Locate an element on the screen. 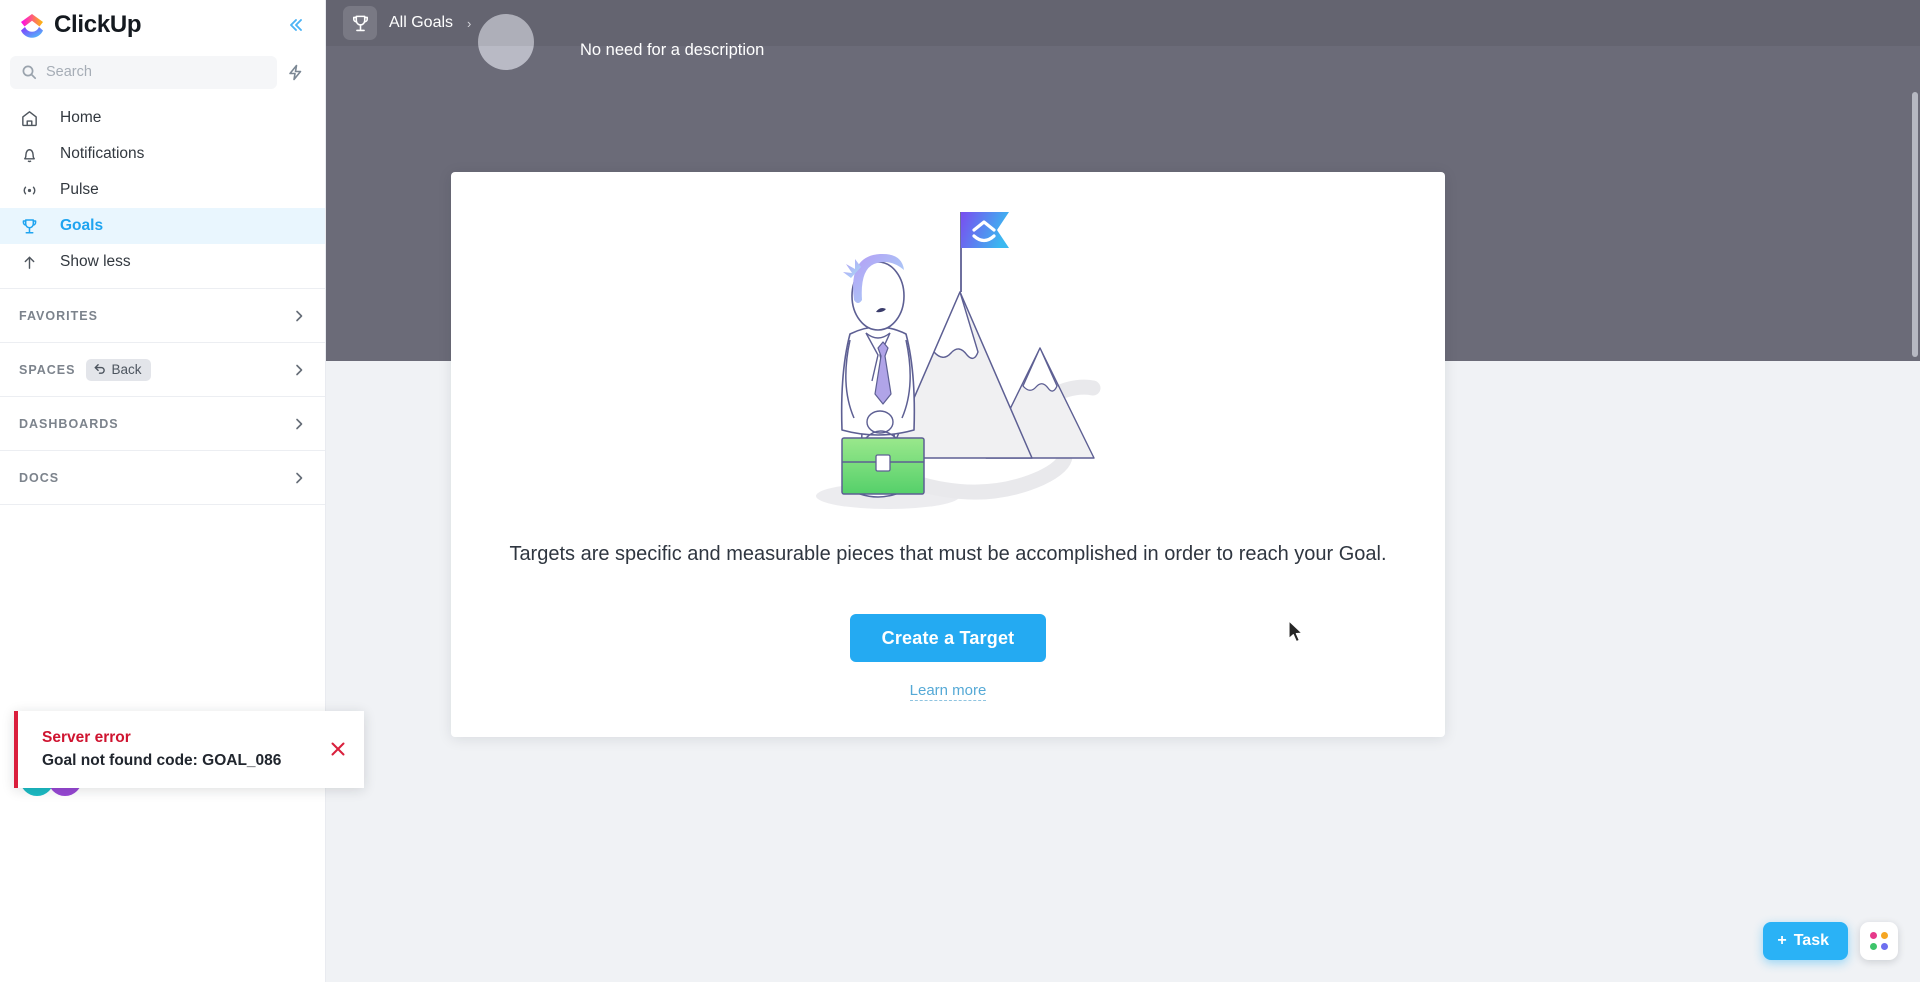 The width and height of the screenshot is (1920, 982). new-task-label: Task is located at coordinates (1811, 940).